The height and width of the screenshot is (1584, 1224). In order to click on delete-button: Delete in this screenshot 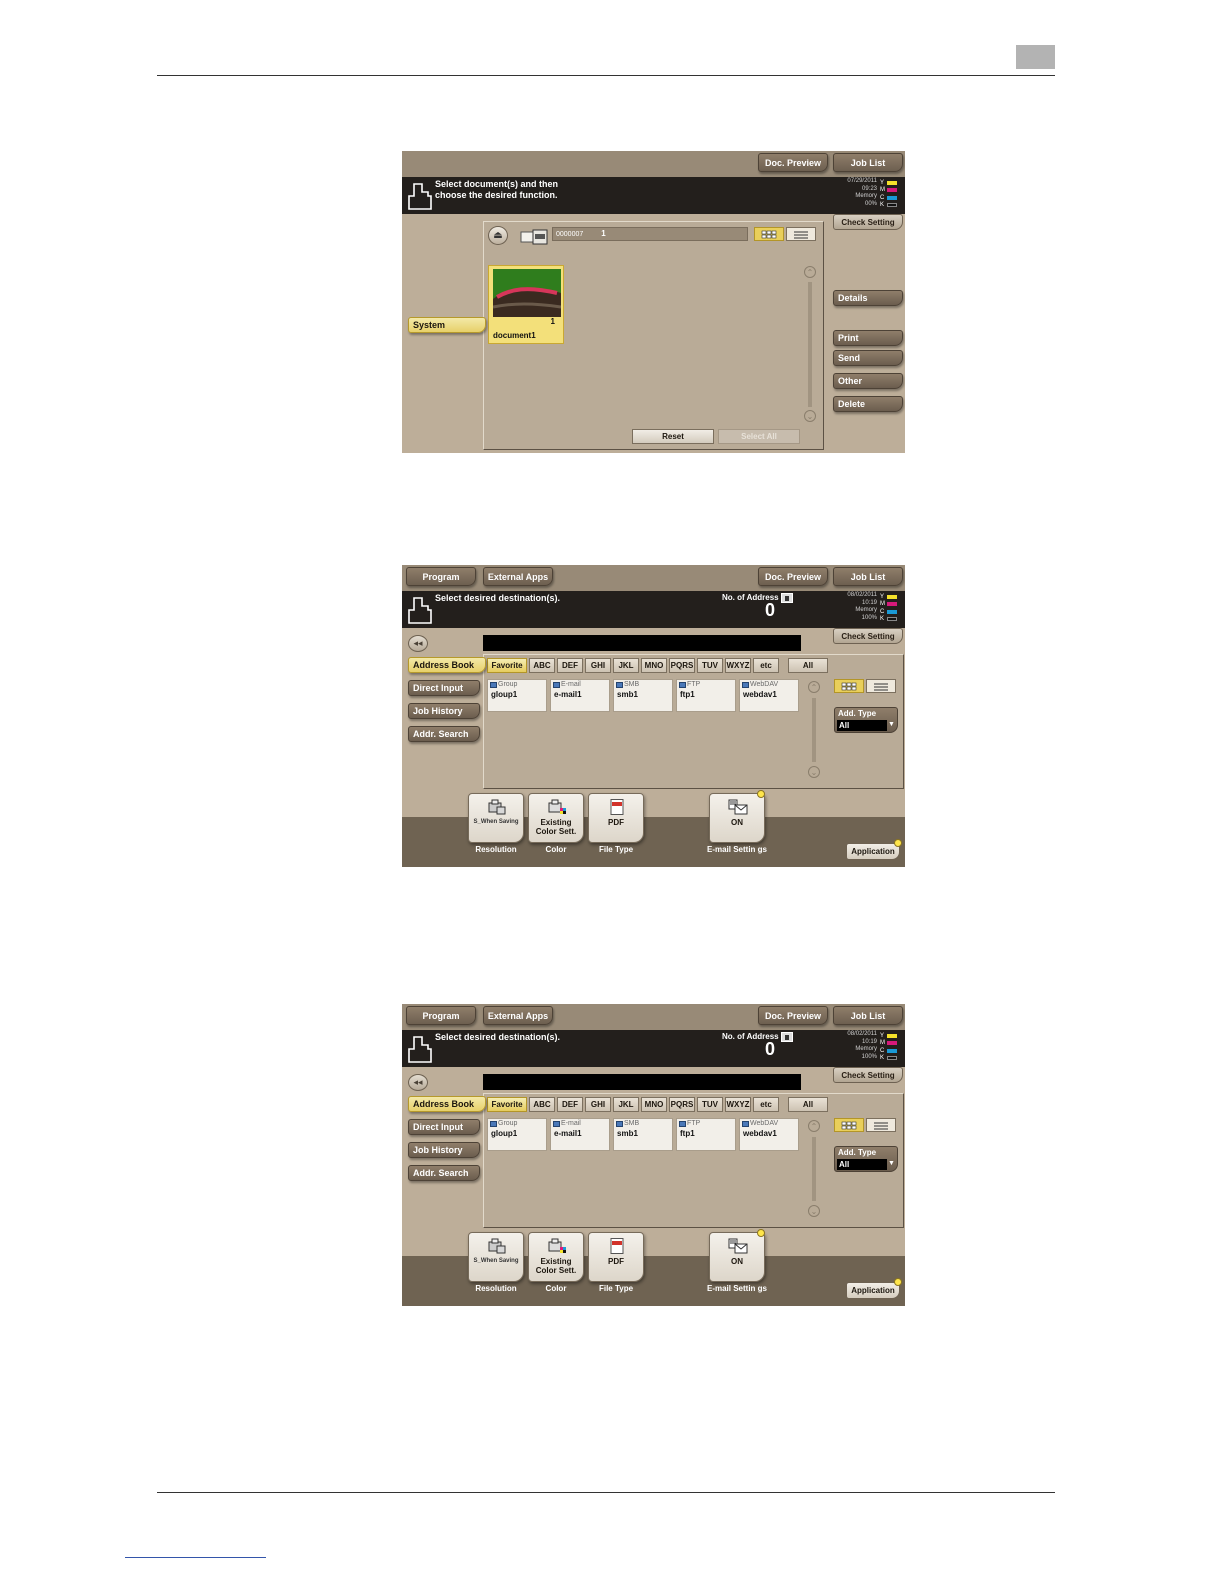, I will do `click(868, 404)`.